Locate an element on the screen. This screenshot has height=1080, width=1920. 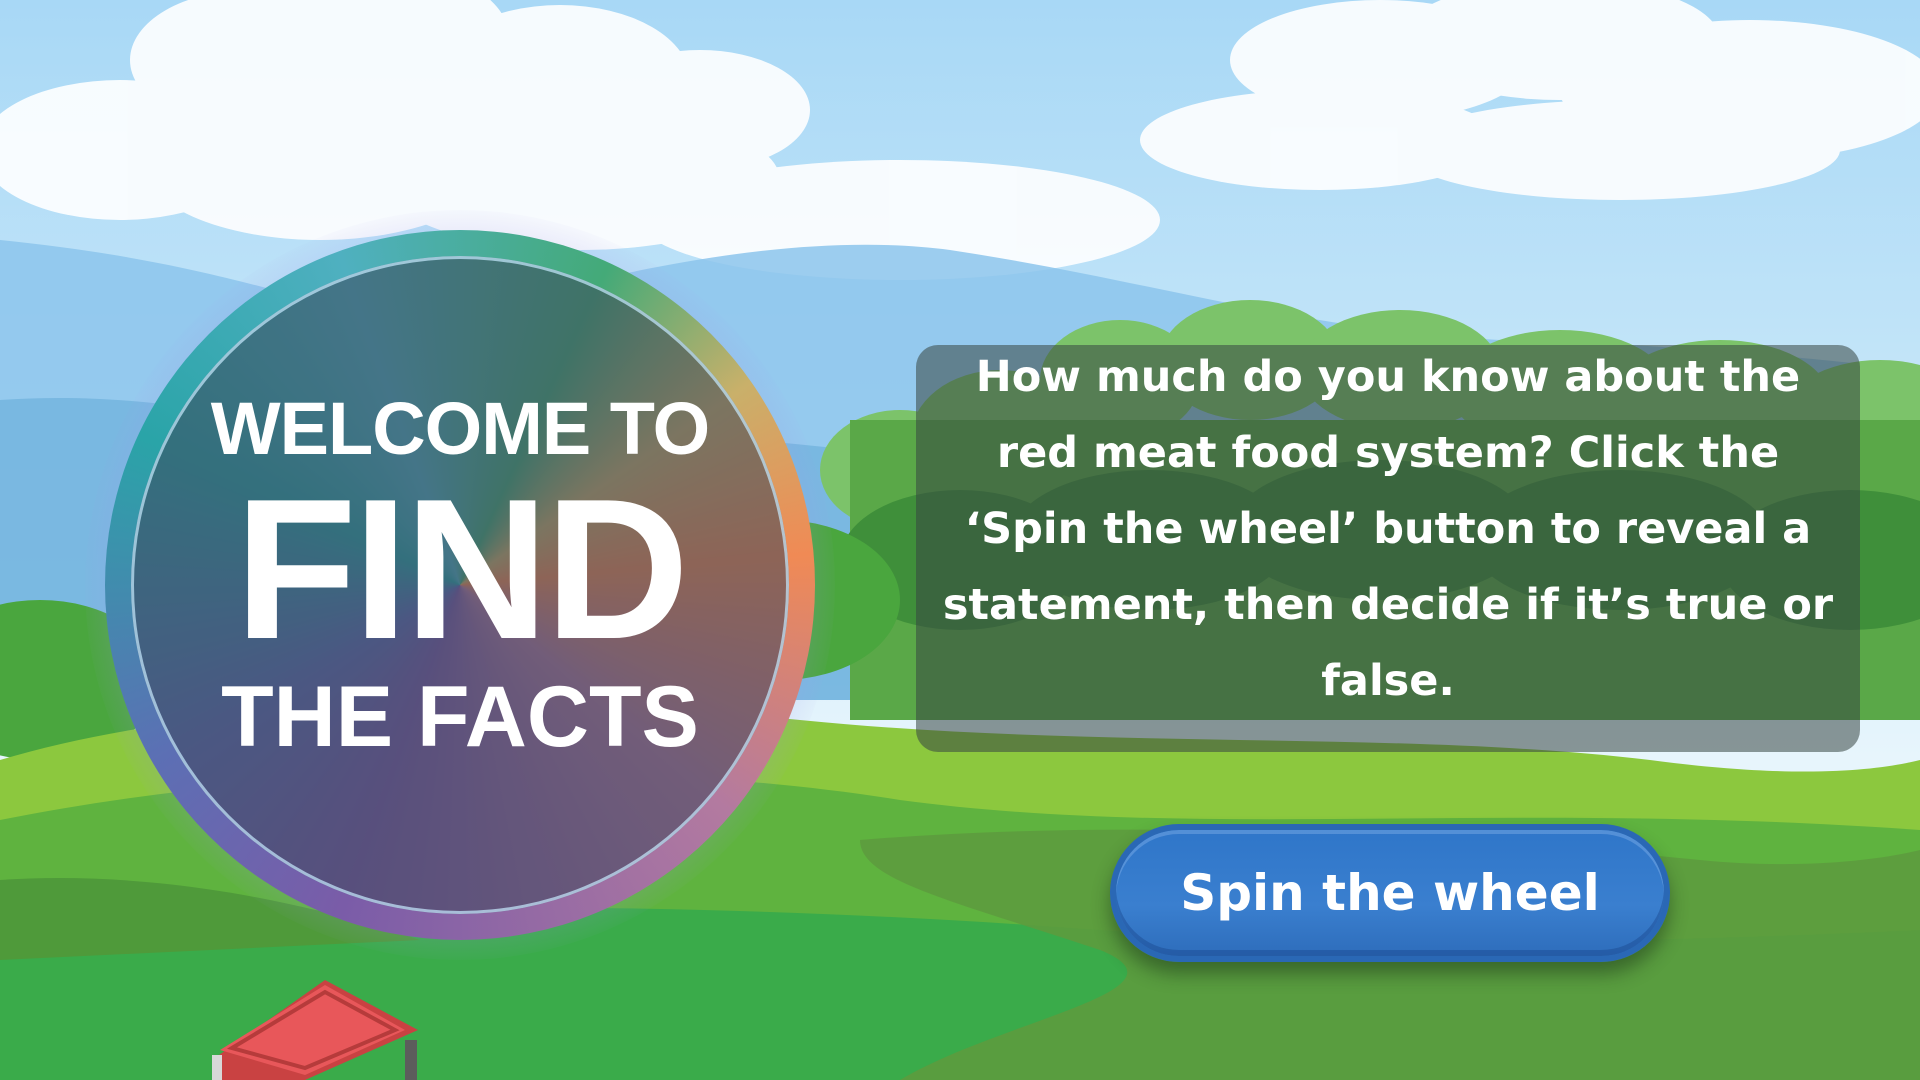
welcome-title-line1: WELCOME TO is located at coordinates (460, 428).